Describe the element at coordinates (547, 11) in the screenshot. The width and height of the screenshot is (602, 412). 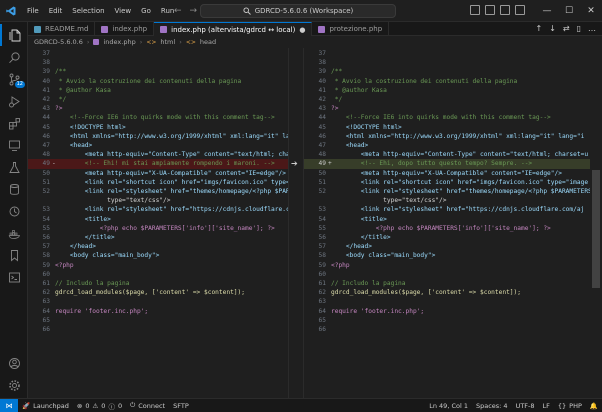
I see `minimize-icon: —` at that location.